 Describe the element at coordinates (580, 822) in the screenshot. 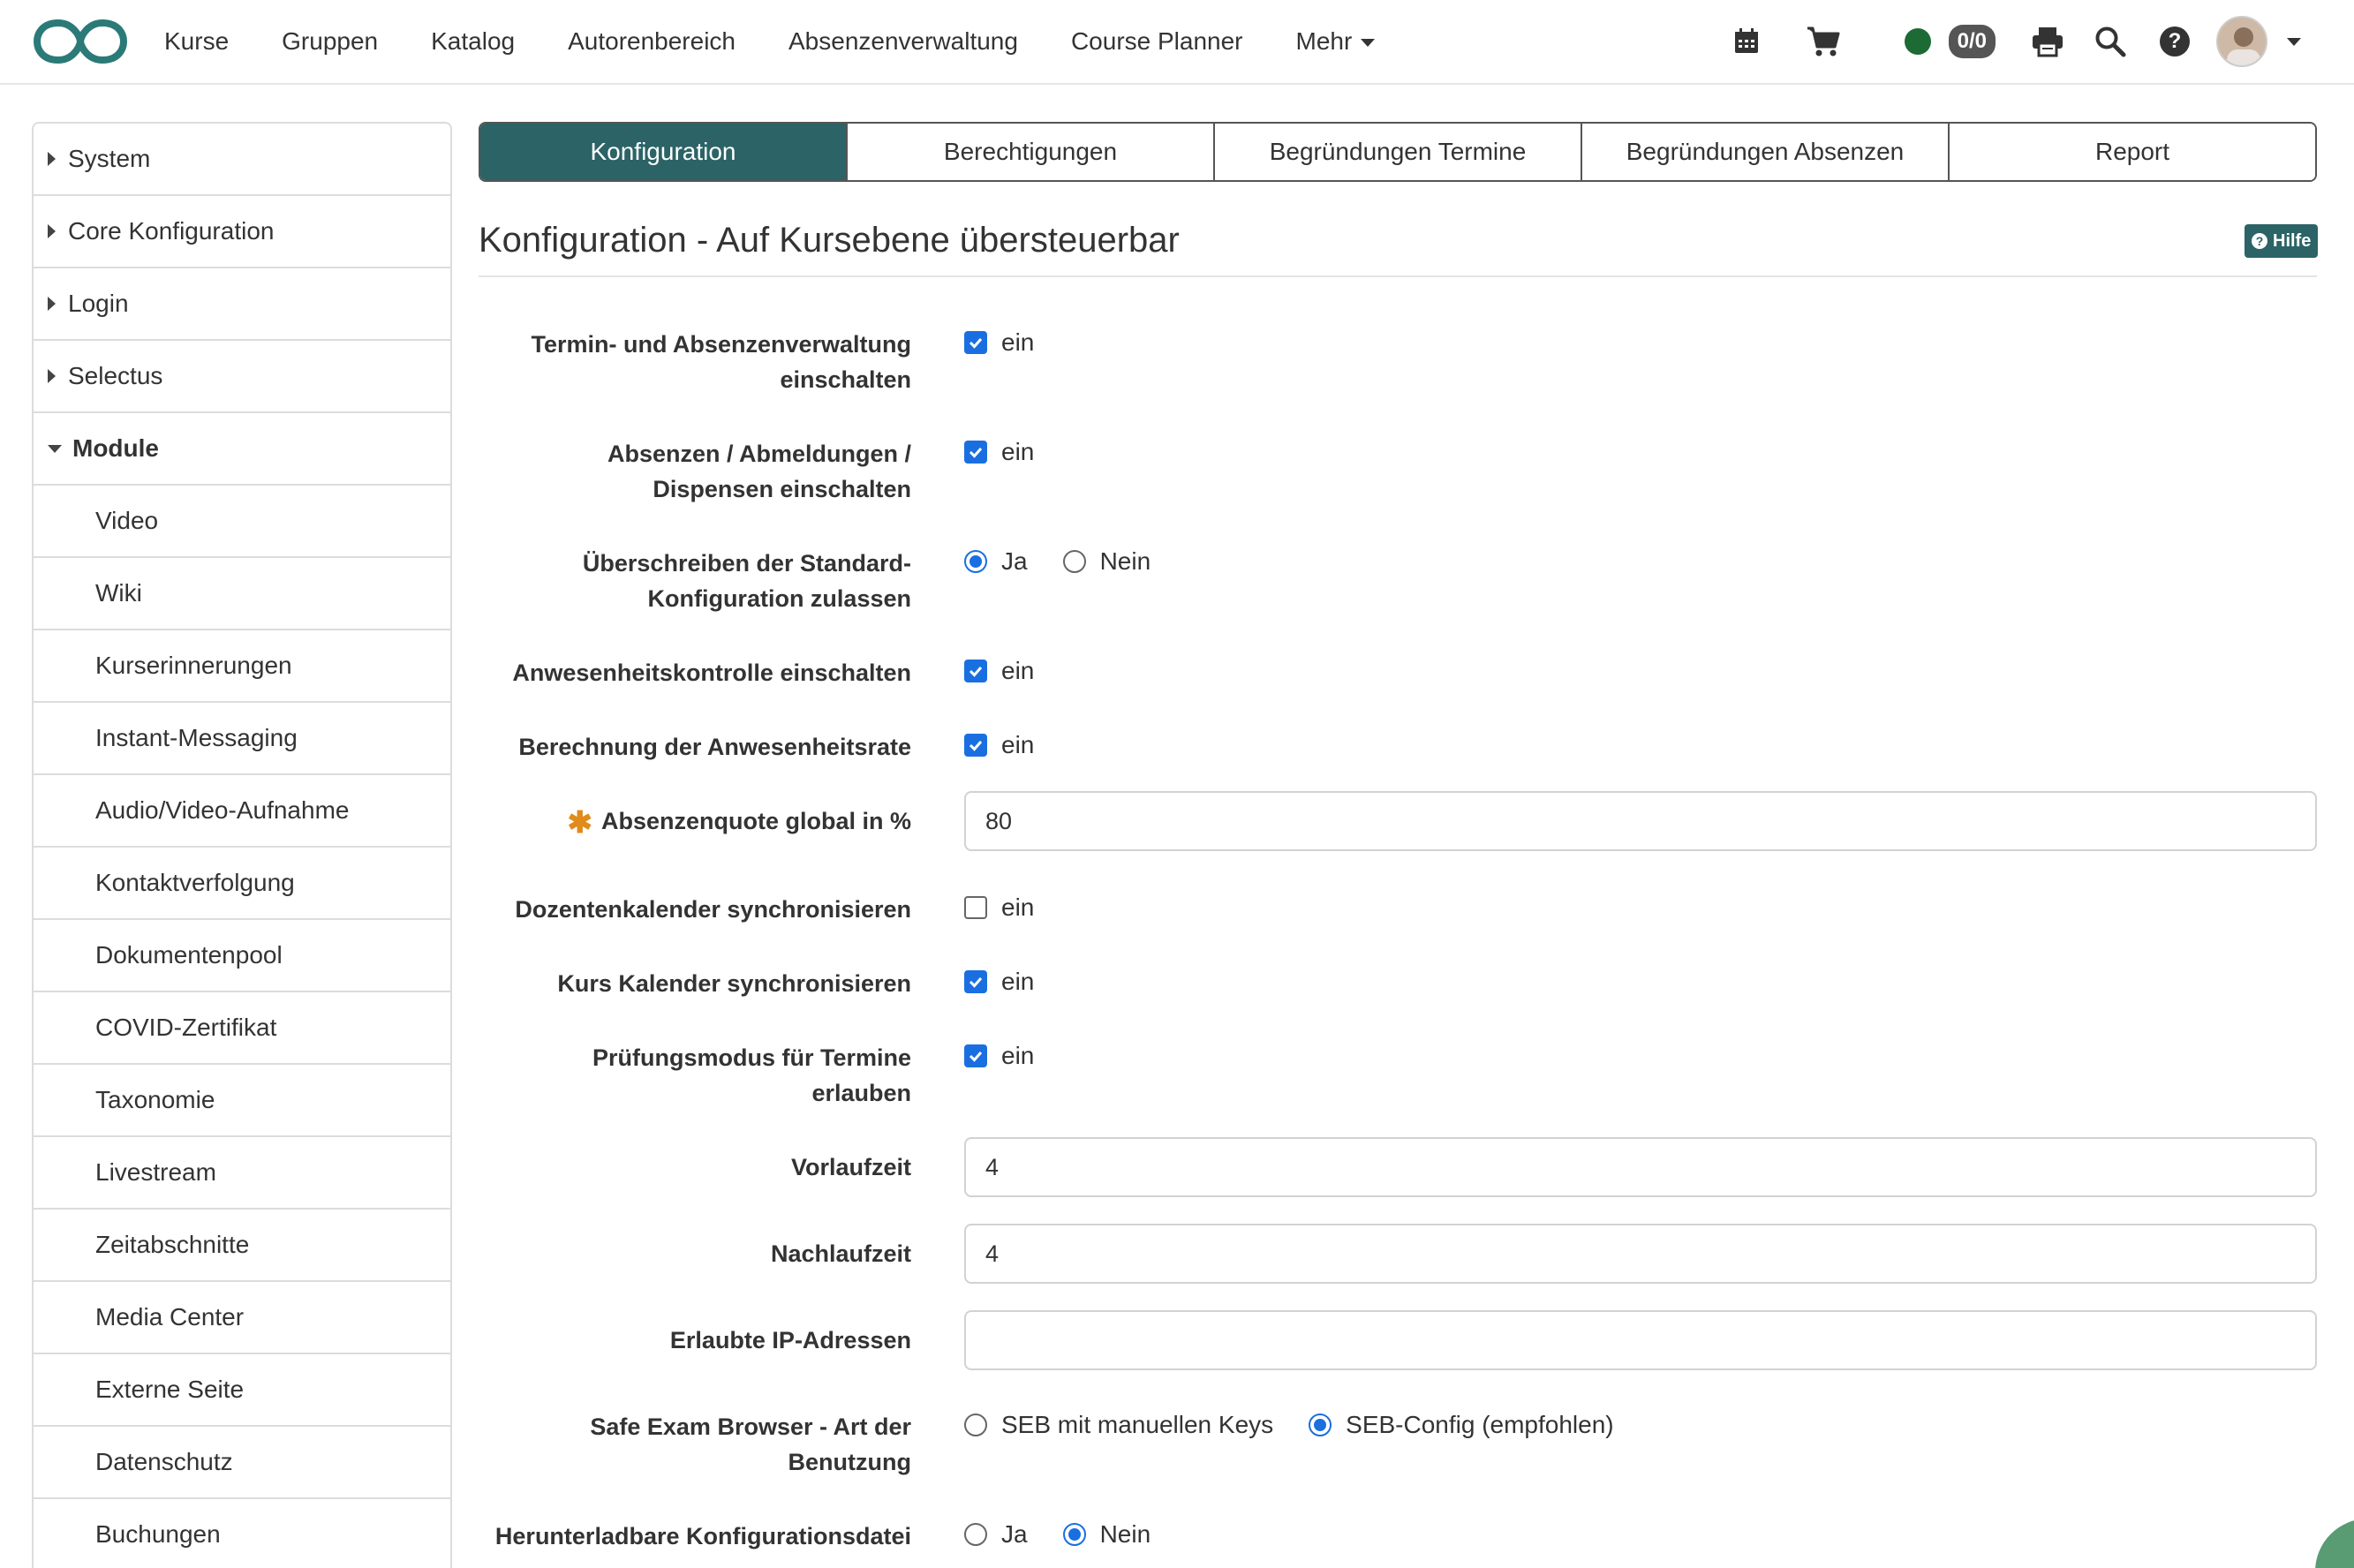

I see `required-icon: ✱` at that location.